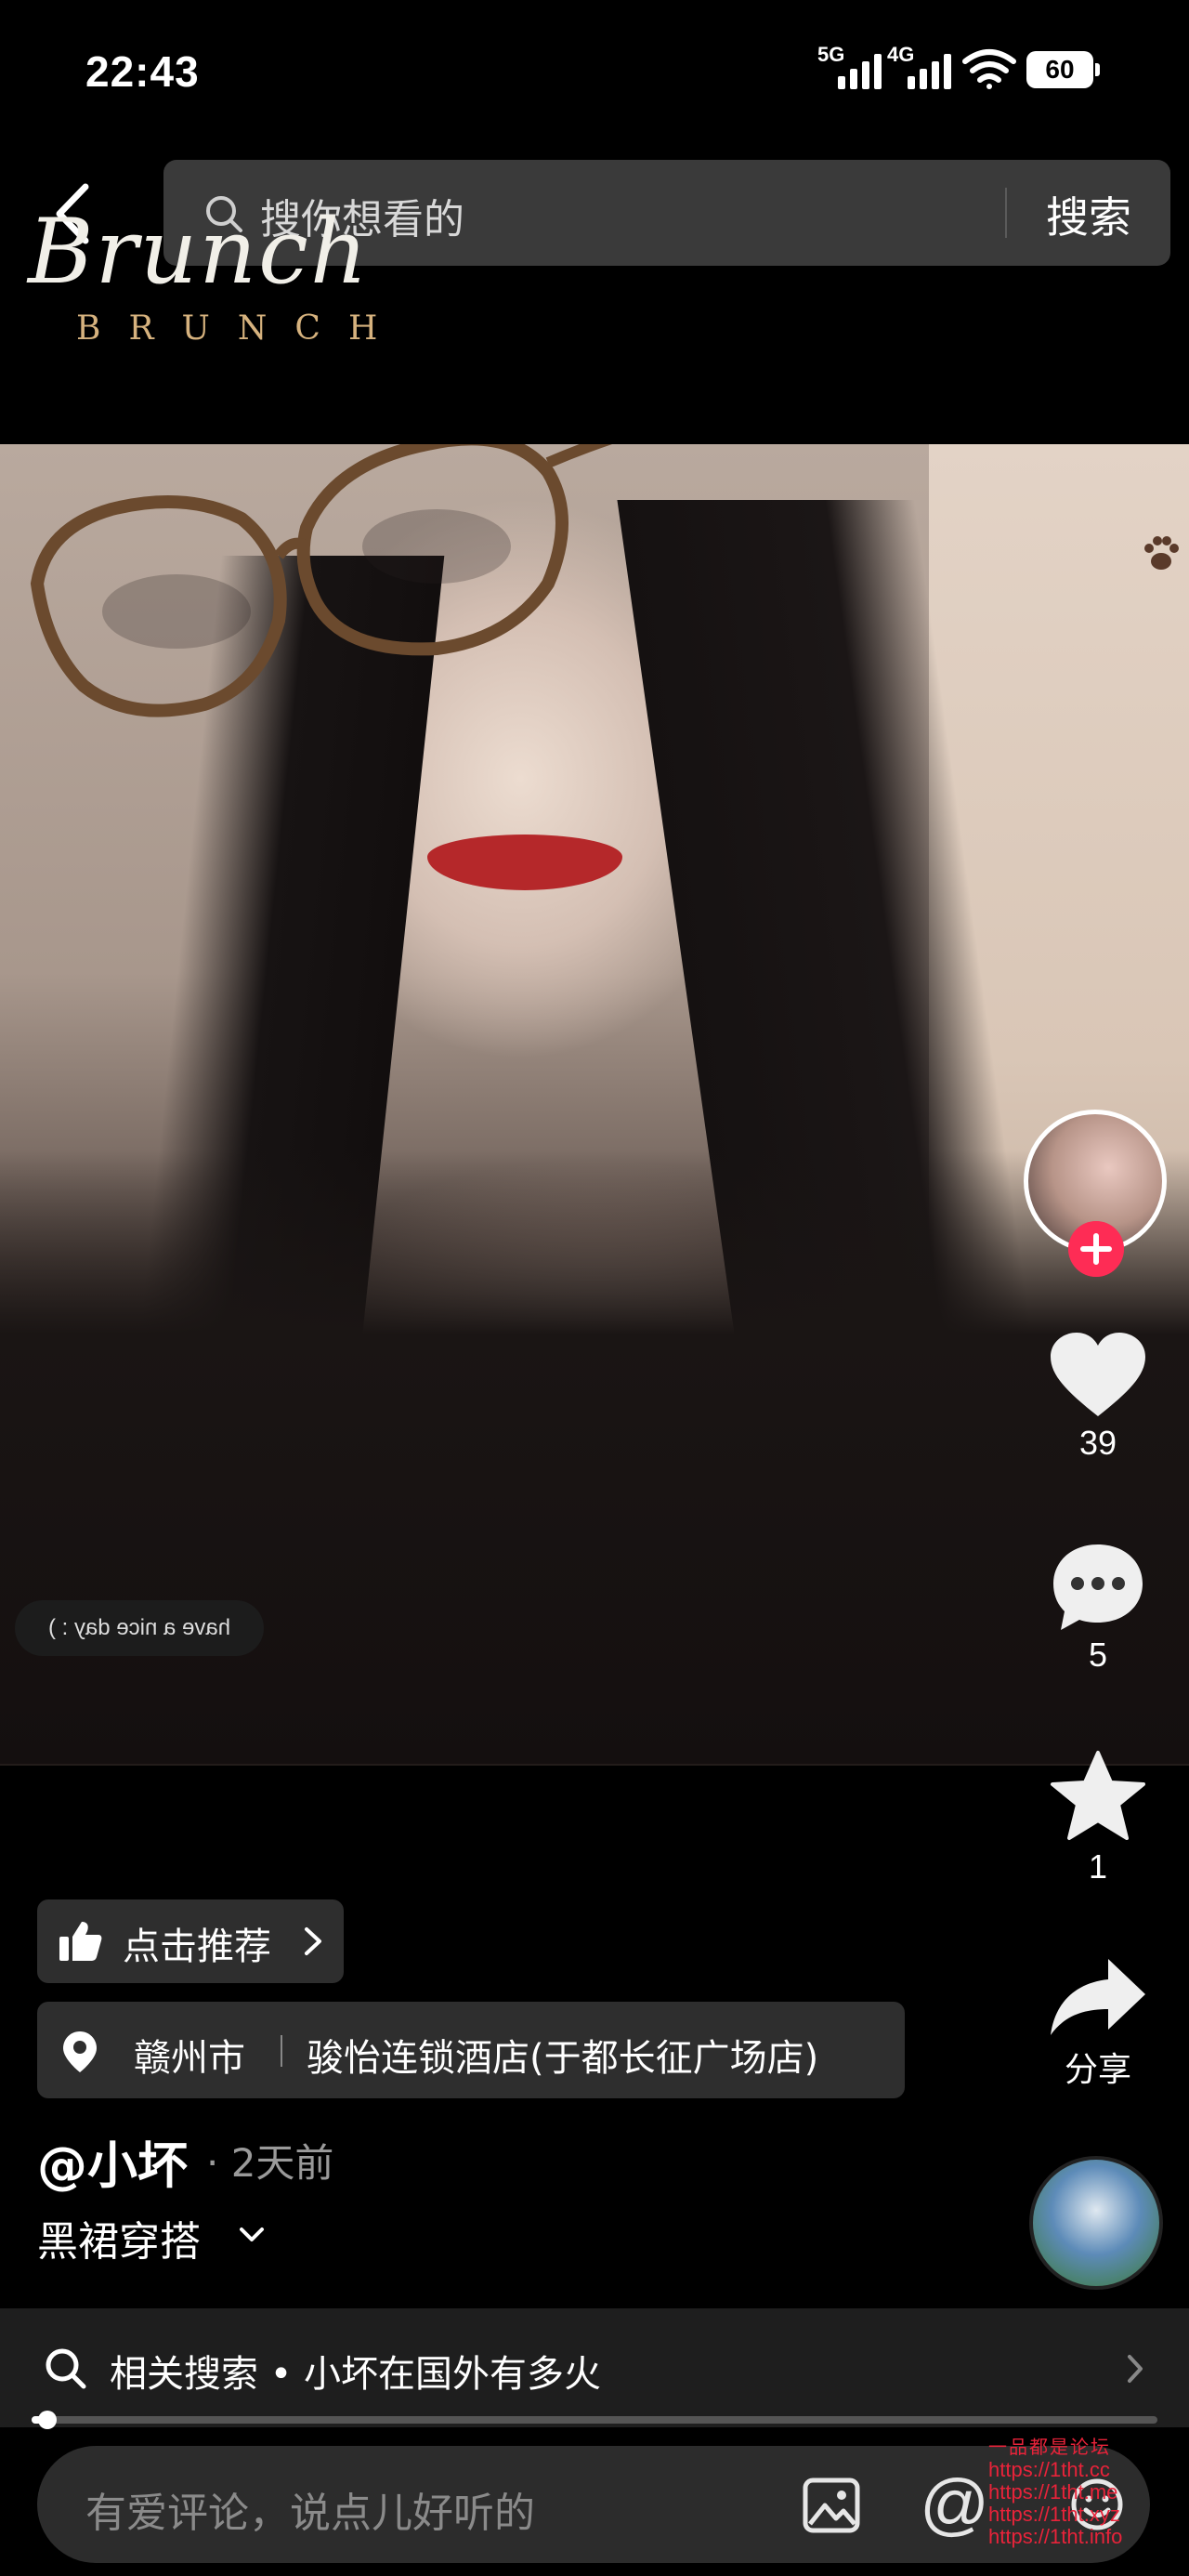 Image resolution: width=1189 pixels, height=2576 pixels. What do you see at coordinates (594, 2420) in the screenshot?
I see `video-progress-bar` at bounding box center [594, 2420].